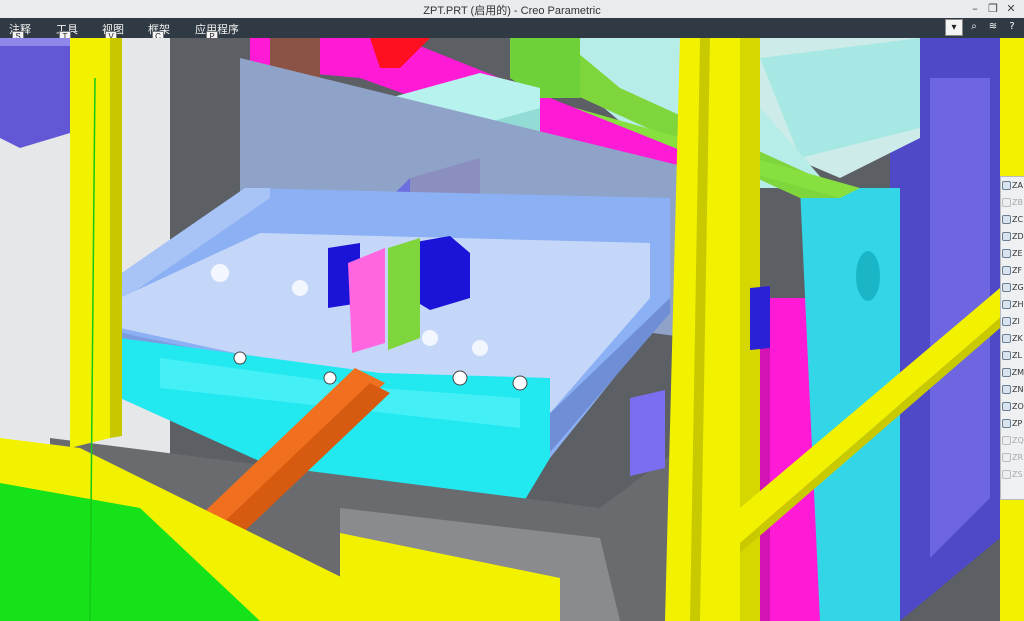 Image resolution: width=1024 pixels, height=621 pixels. I want to click on saved-view-item: ZN, so click(1012, 389).